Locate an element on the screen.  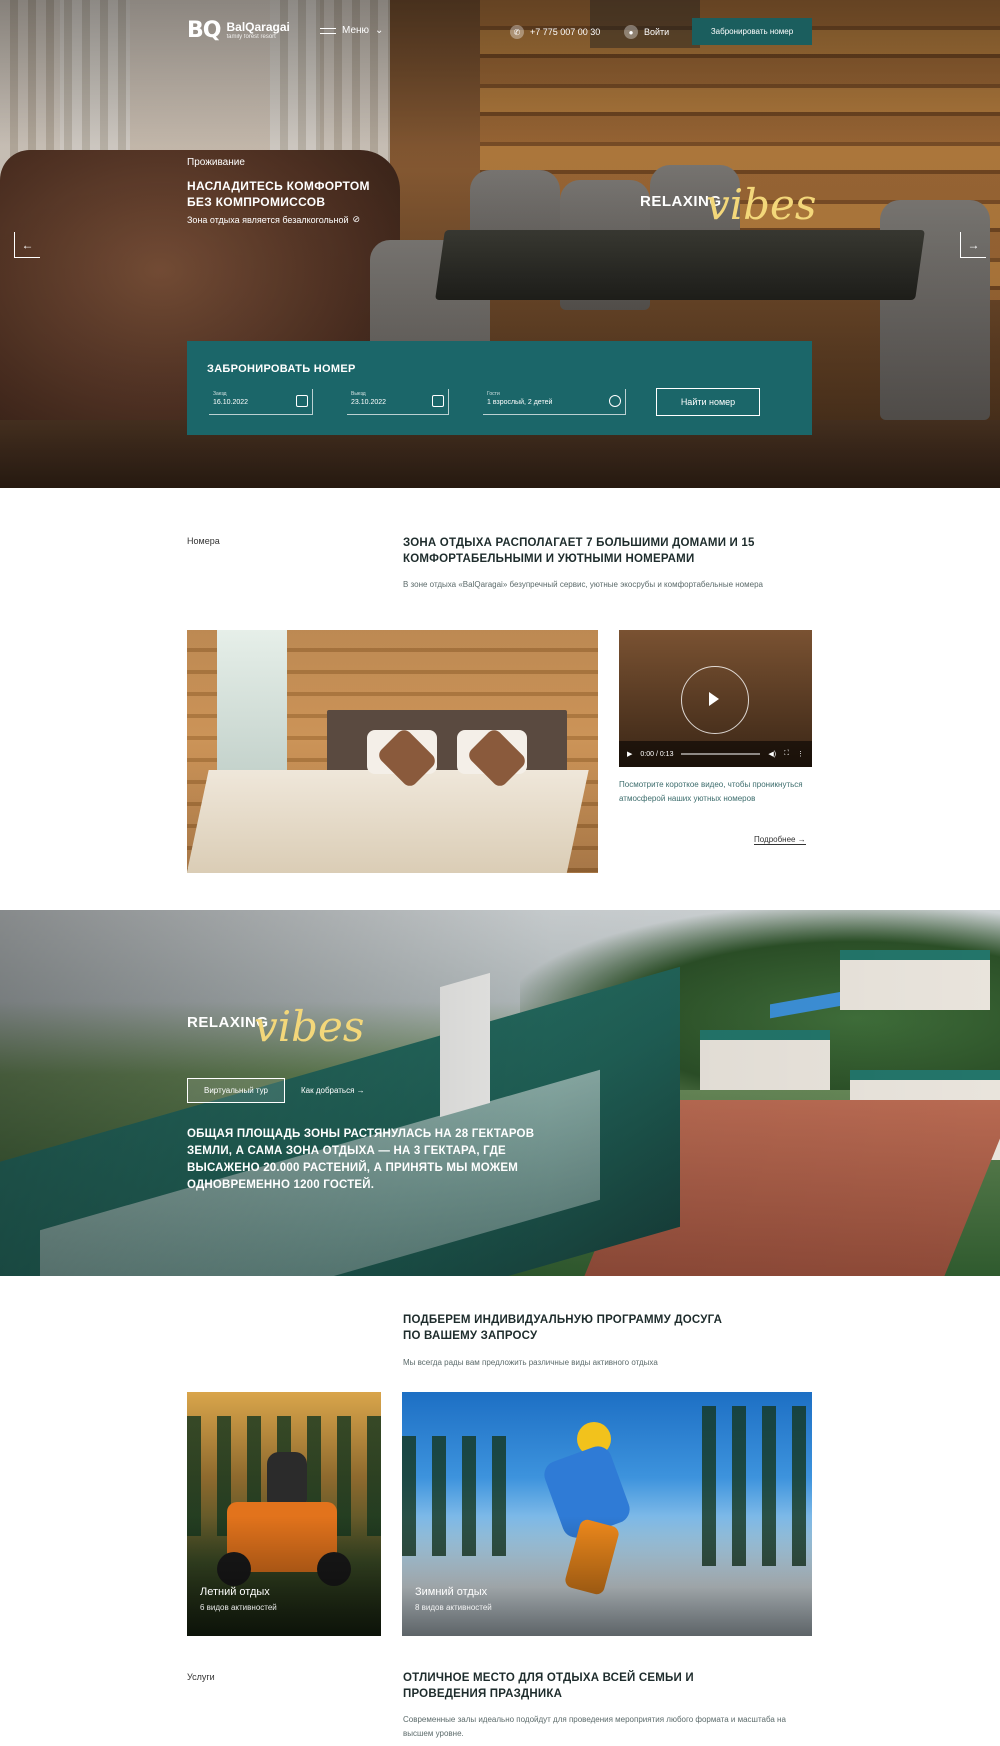
hero-note: Зона отдыха является безалкогольной ⊘ is located at coordinates (287, 219).